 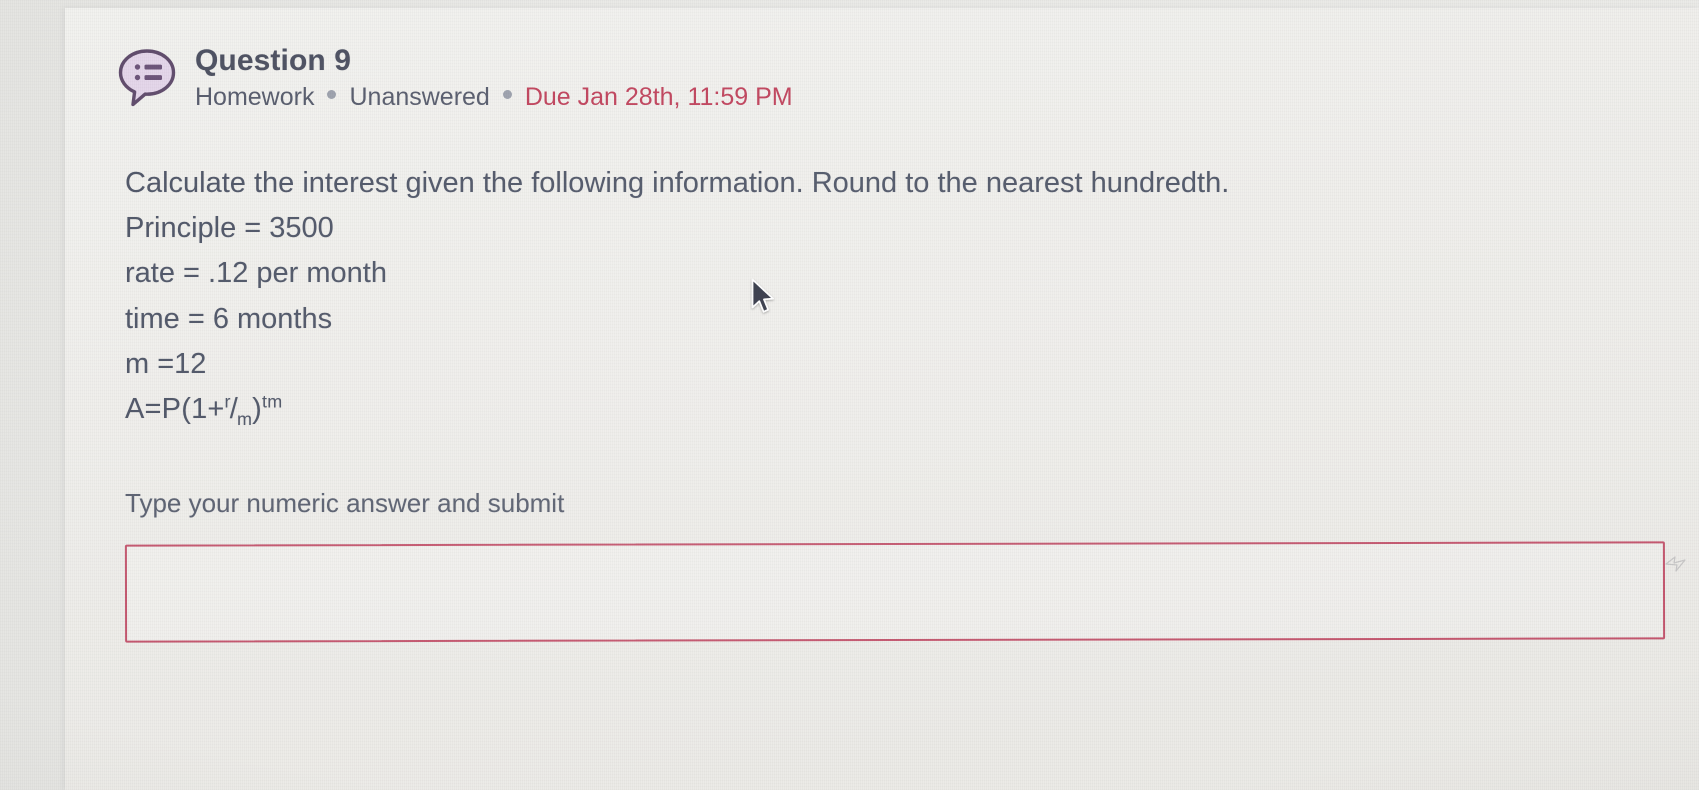 I want to click on formula-exponent: tm, so click(x=272, y=401).